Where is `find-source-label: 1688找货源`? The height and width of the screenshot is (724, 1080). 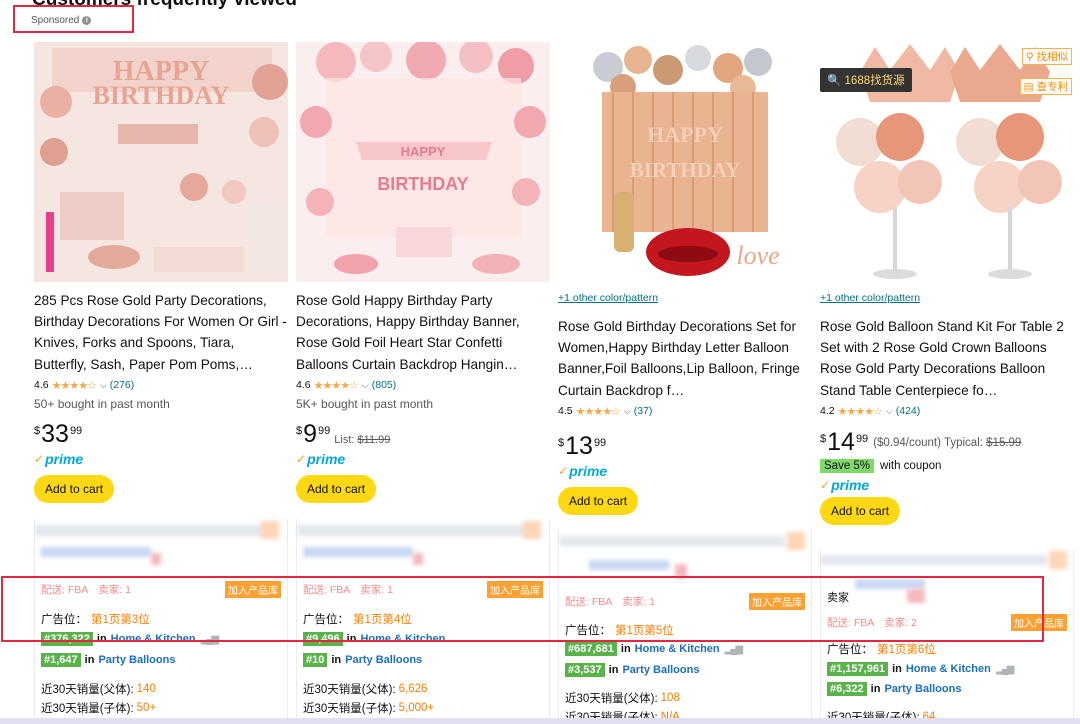
find-source-label: 1688找货源 is located at coordinates (874, 81).